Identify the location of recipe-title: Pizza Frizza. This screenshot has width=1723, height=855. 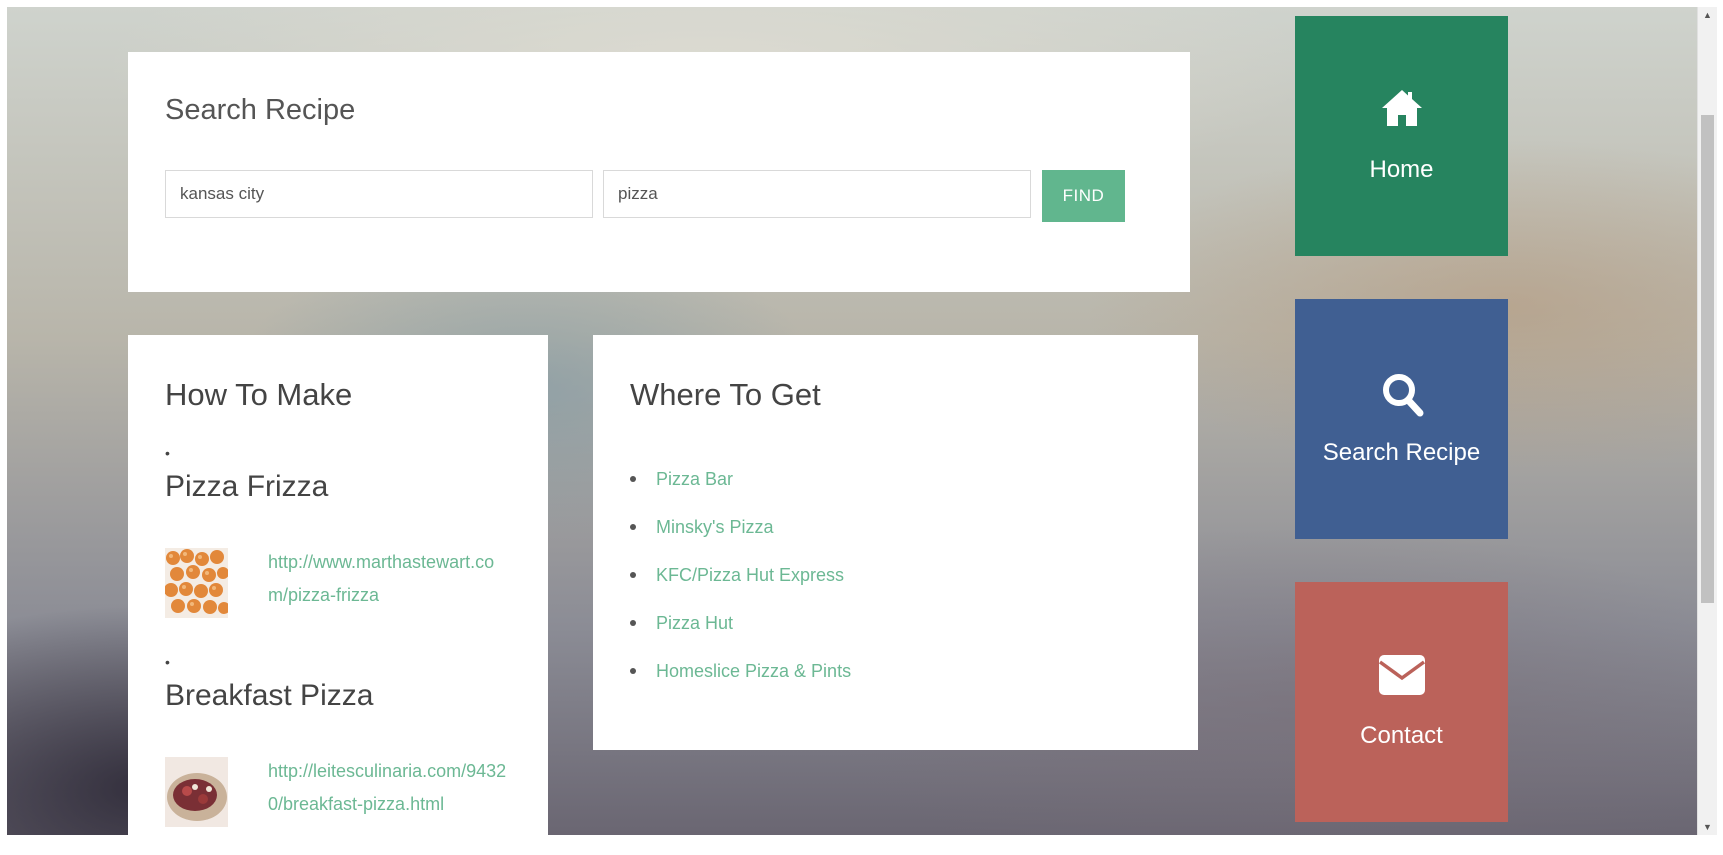
(247, 486).